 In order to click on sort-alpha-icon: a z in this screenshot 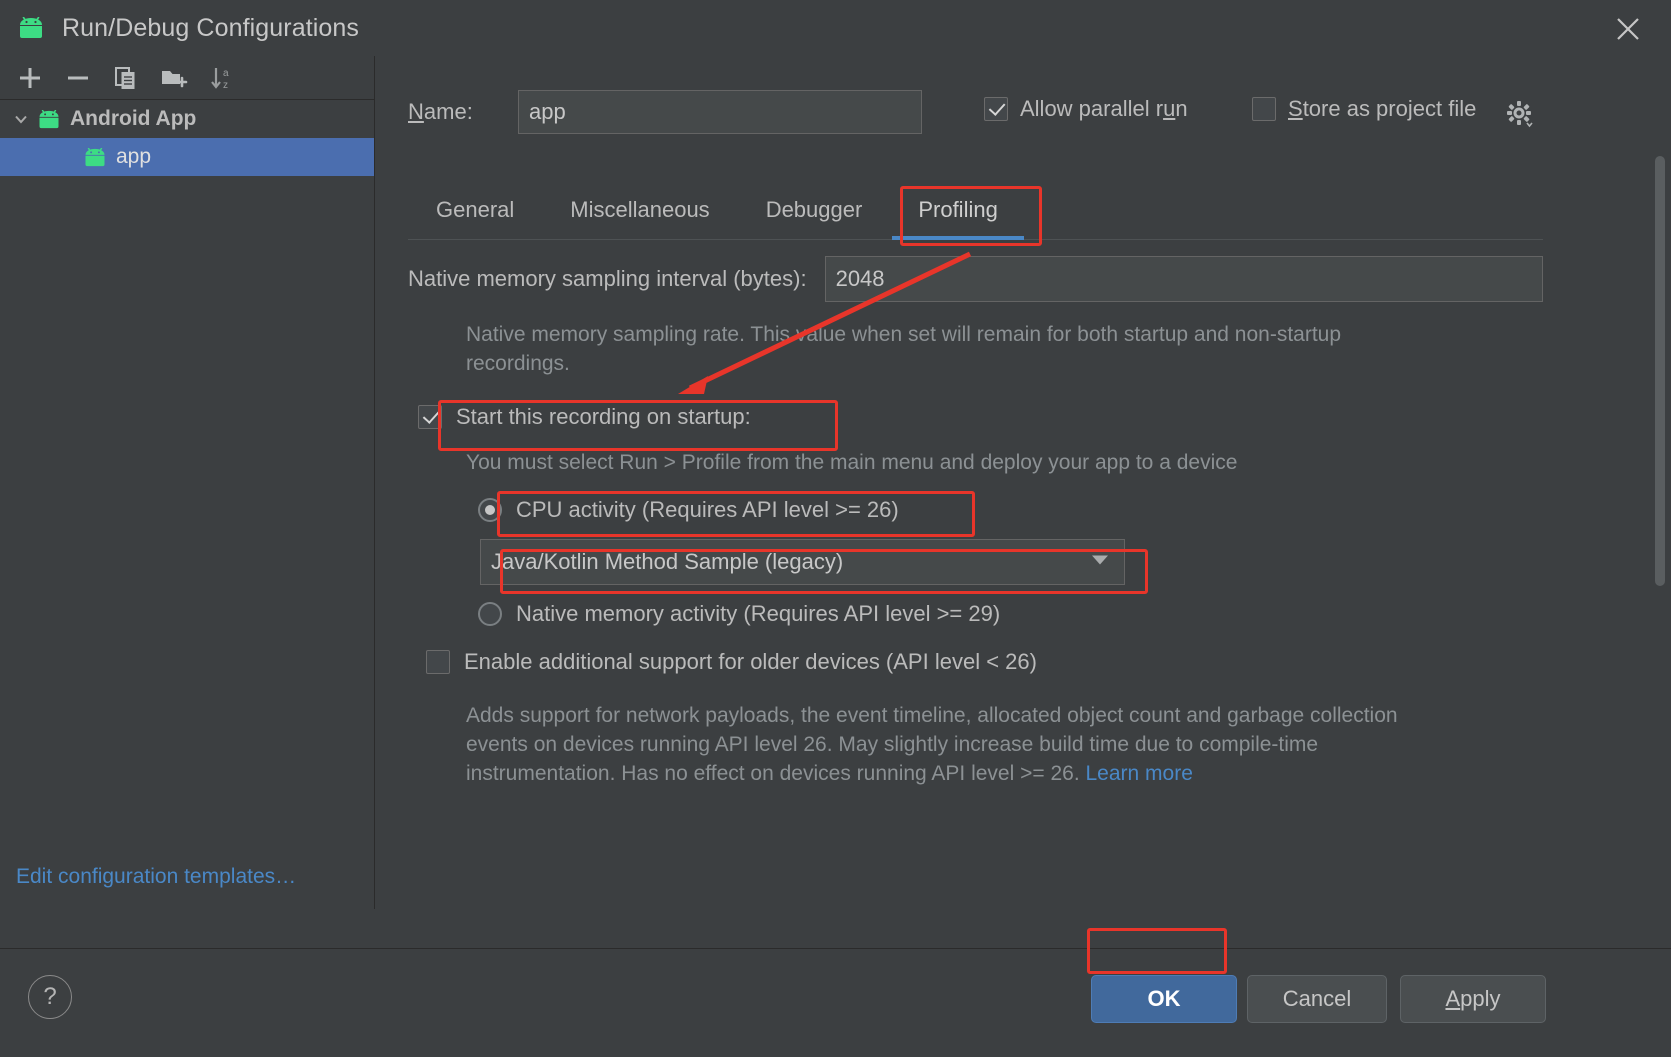, I will do `click(222, 78)`.